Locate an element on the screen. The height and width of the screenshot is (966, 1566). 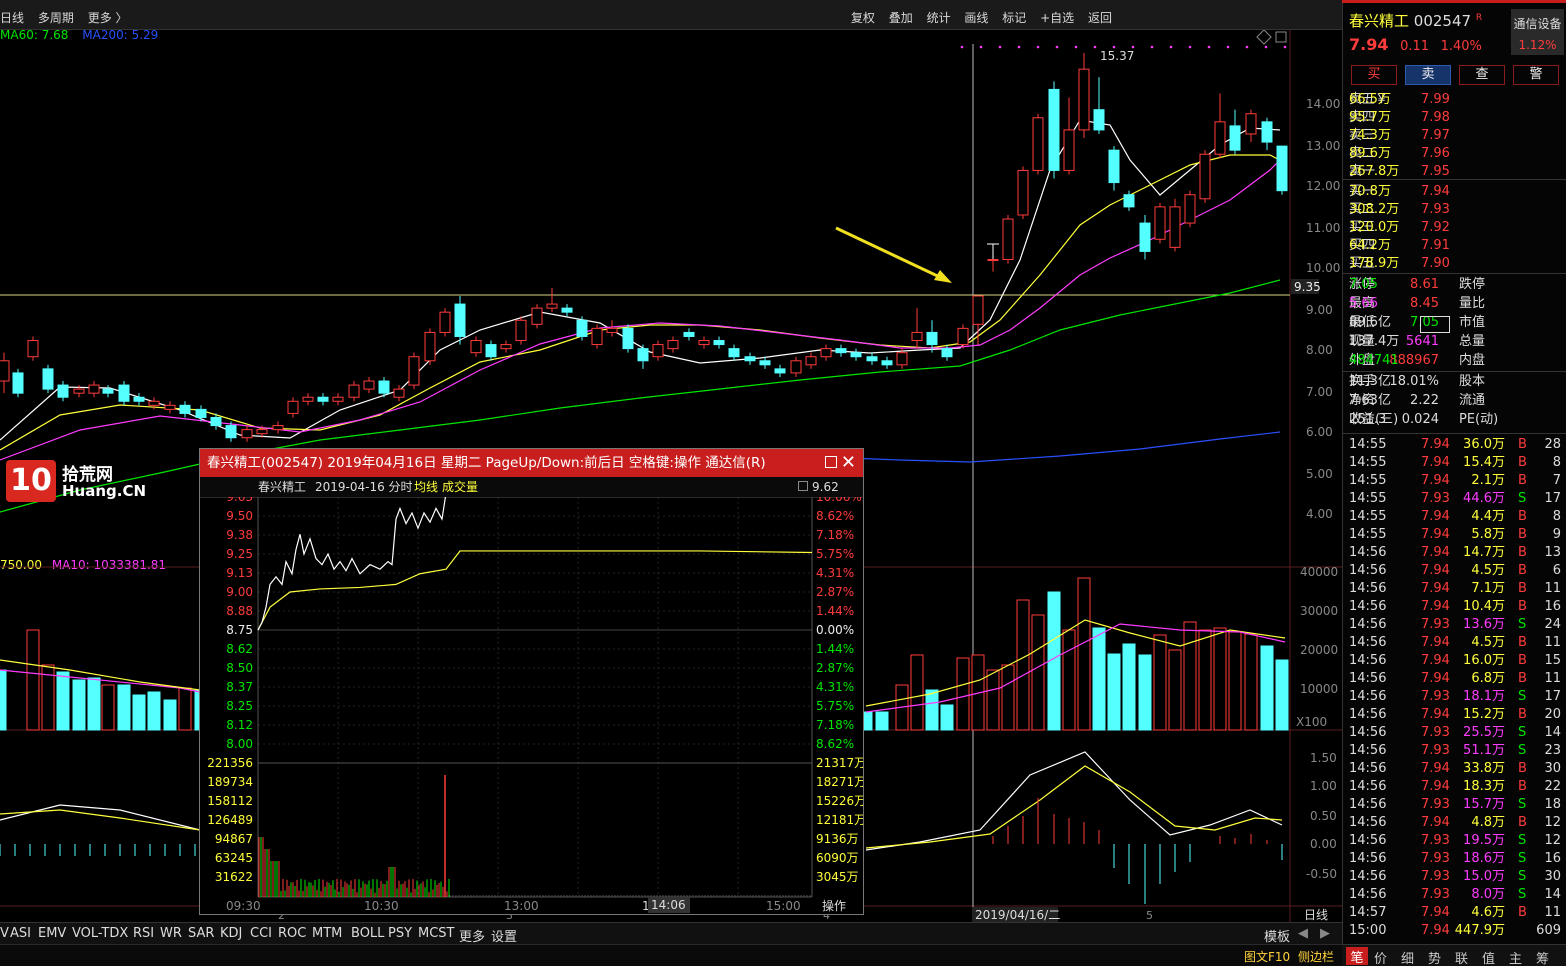
more-button: 更多 〉 is located at coordinates (108, 18).